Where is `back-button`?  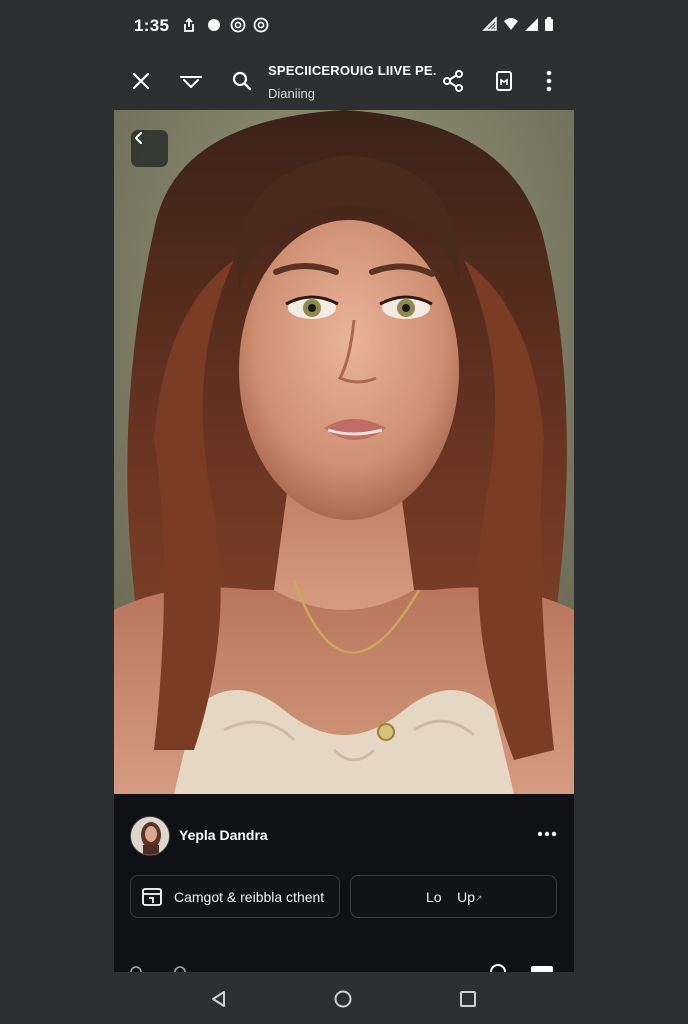
back-button is located at coordinates (149, 148).